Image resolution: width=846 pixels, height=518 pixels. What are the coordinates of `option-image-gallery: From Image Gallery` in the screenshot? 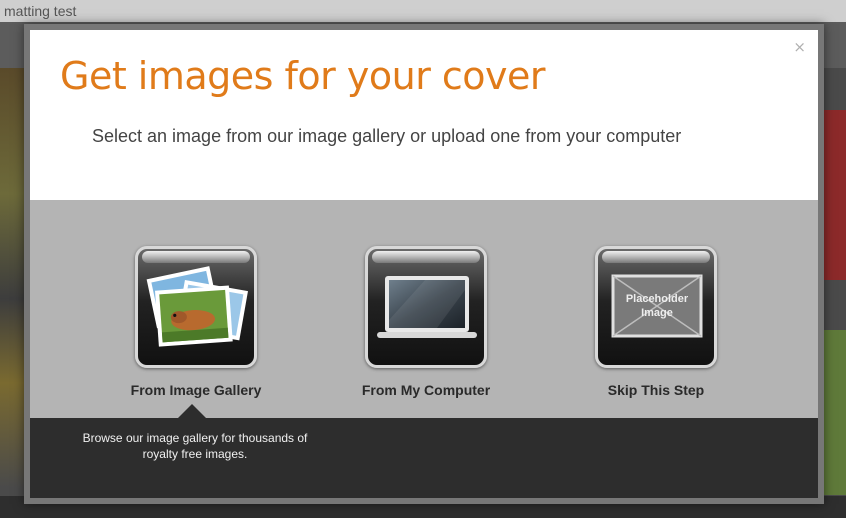 It's located at (196, 322).